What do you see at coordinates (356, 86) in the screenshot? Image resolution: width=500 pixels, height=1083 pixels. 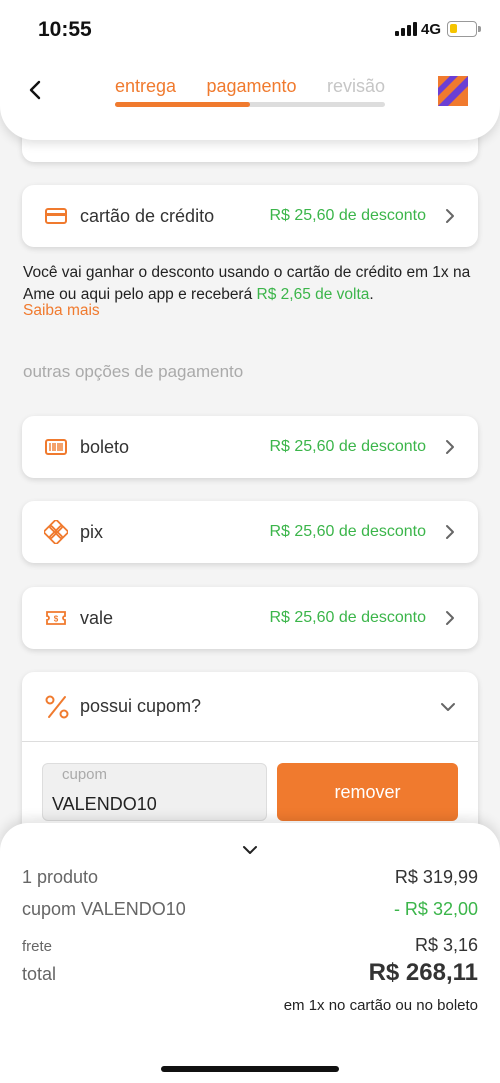 I see `step-revisao: revisão` at bounding box center [356, 86].